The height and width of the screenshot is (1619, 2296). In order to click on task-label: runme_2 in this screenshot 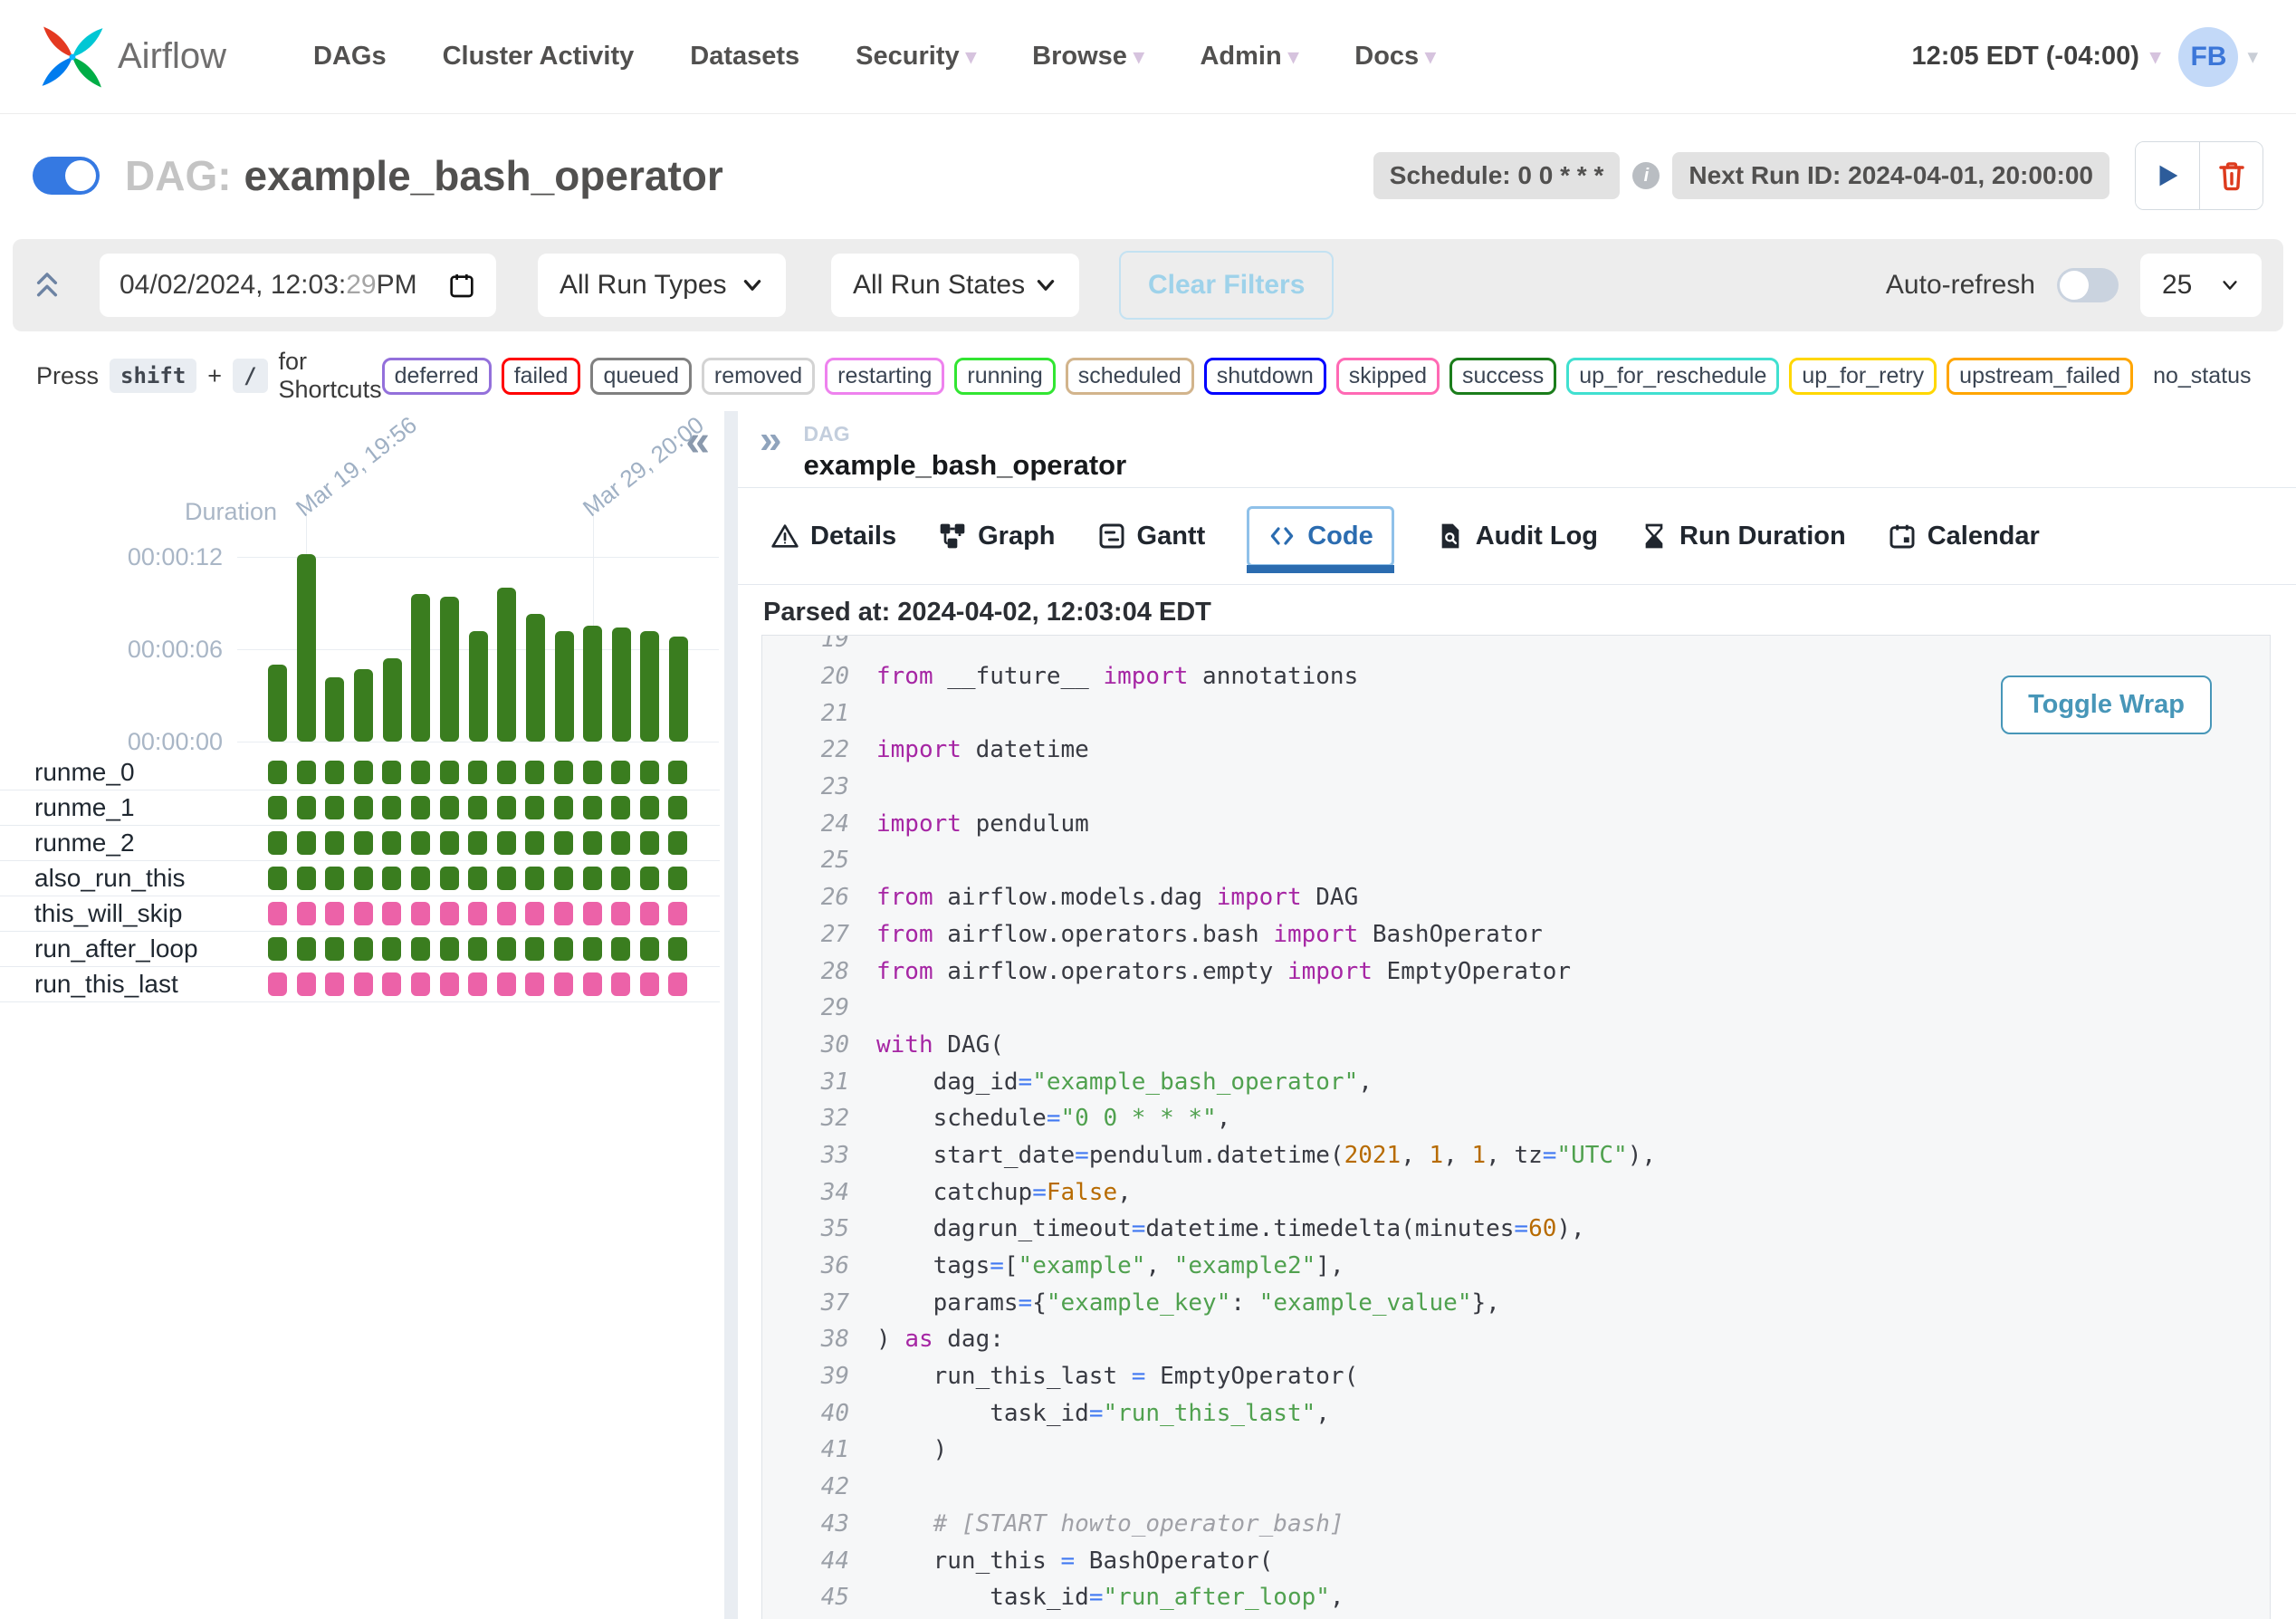, I will do `click(84, 843)`.